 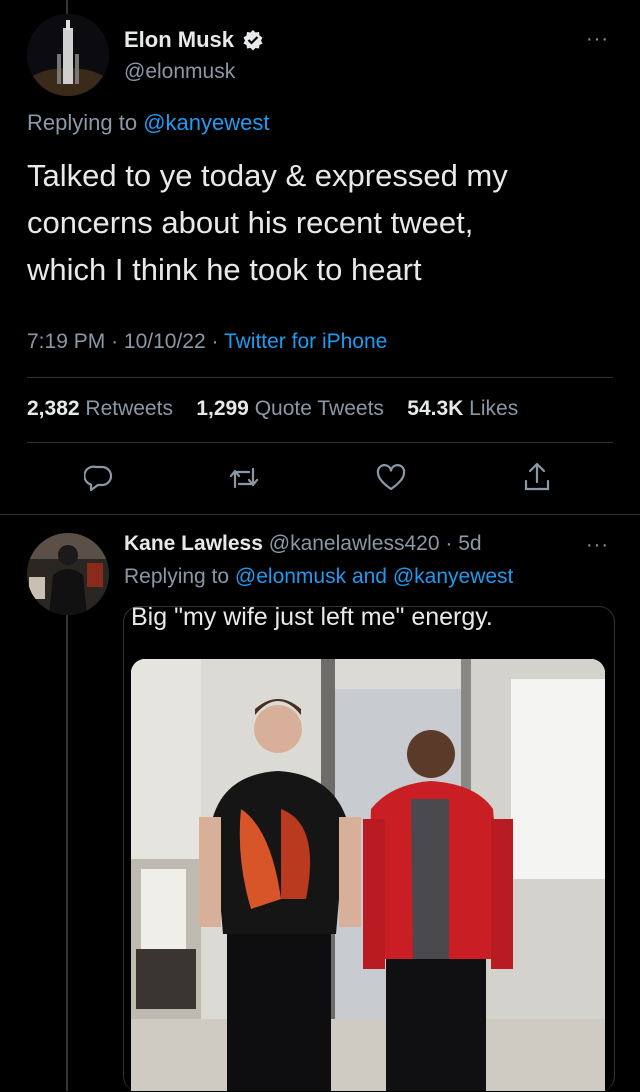 I want to click on tweet-date: 10/10/22, so click(x=165, y=341).